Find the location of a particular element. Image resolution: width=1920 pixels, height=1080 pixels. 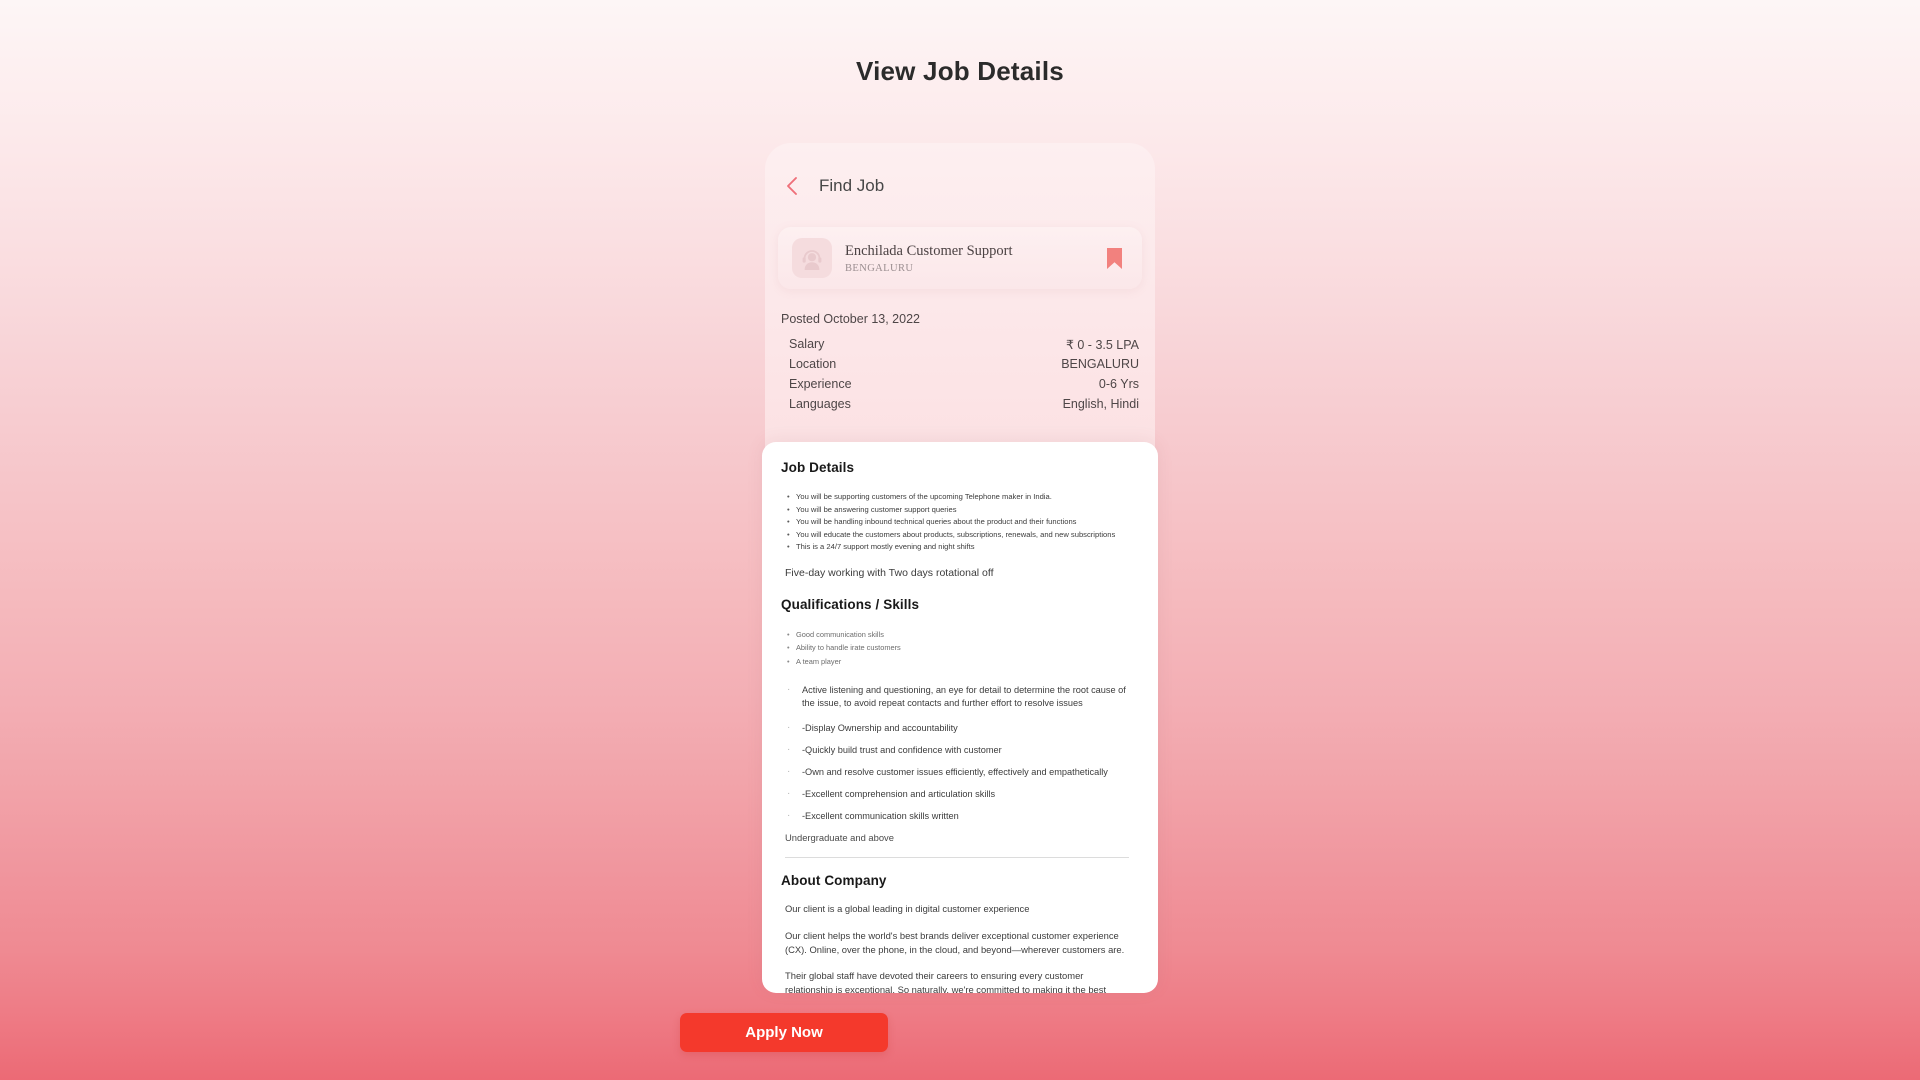

info-value: BENGALURU is located at coordinates (1100, 364).